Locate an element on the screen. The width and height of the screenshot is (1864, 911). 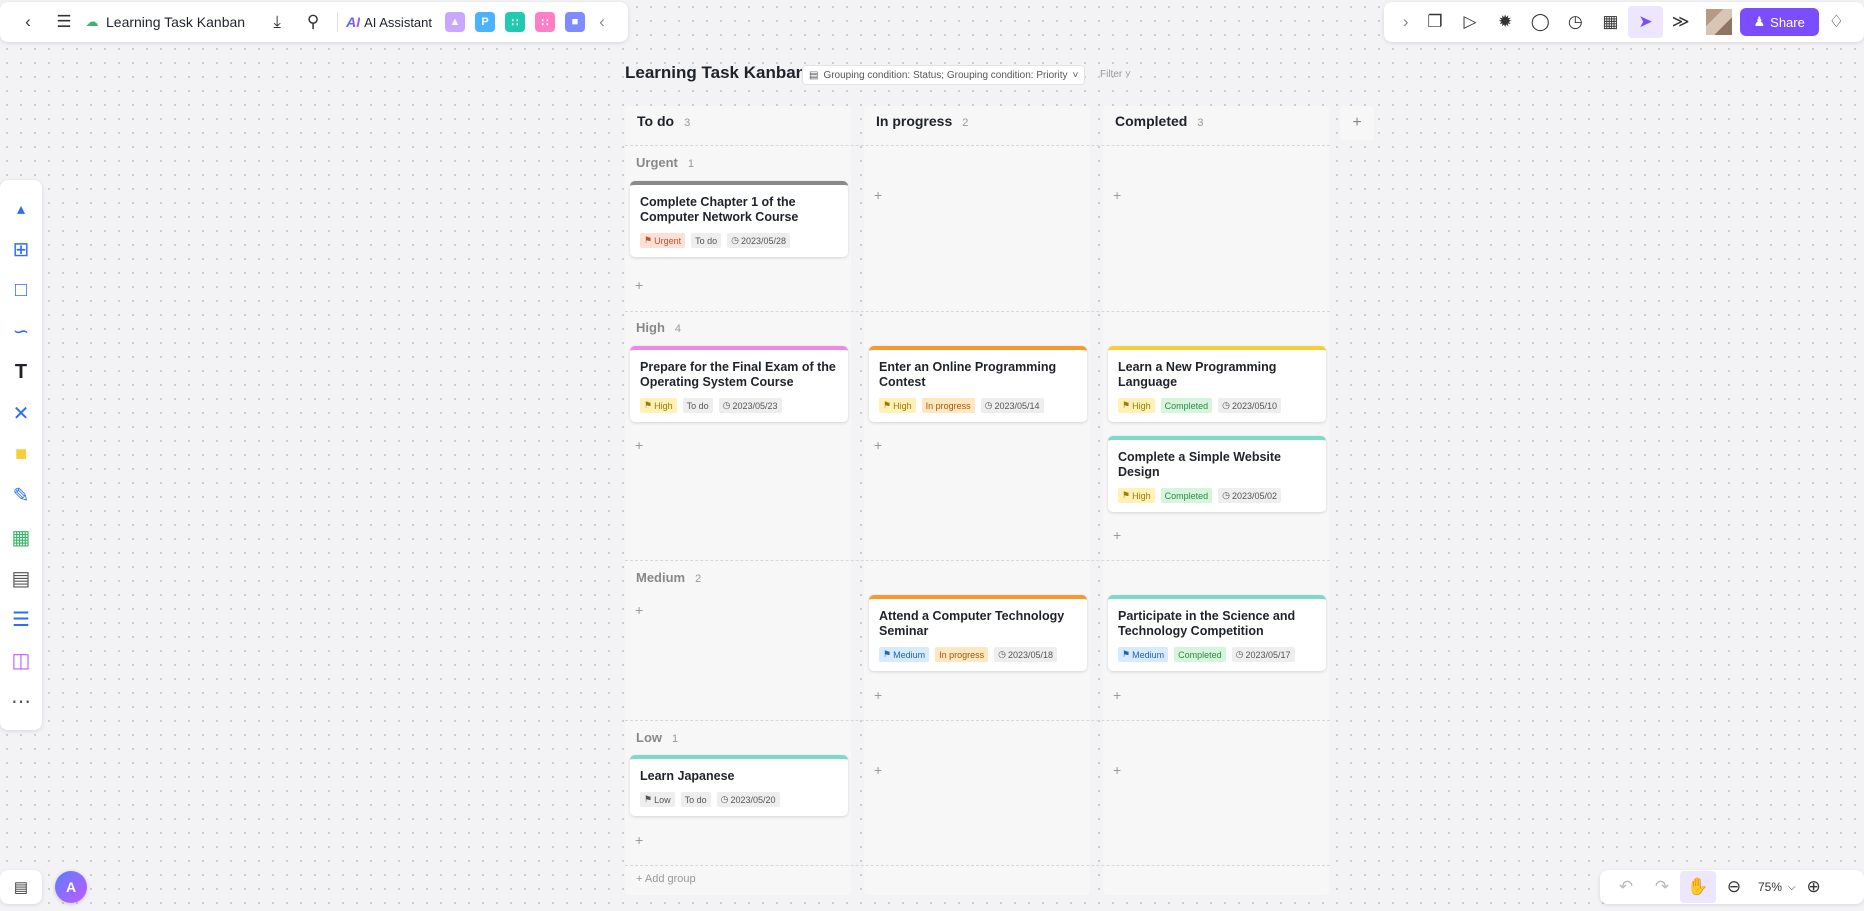
flowchart-icon: ∷ is located at coordinates (545, 22).